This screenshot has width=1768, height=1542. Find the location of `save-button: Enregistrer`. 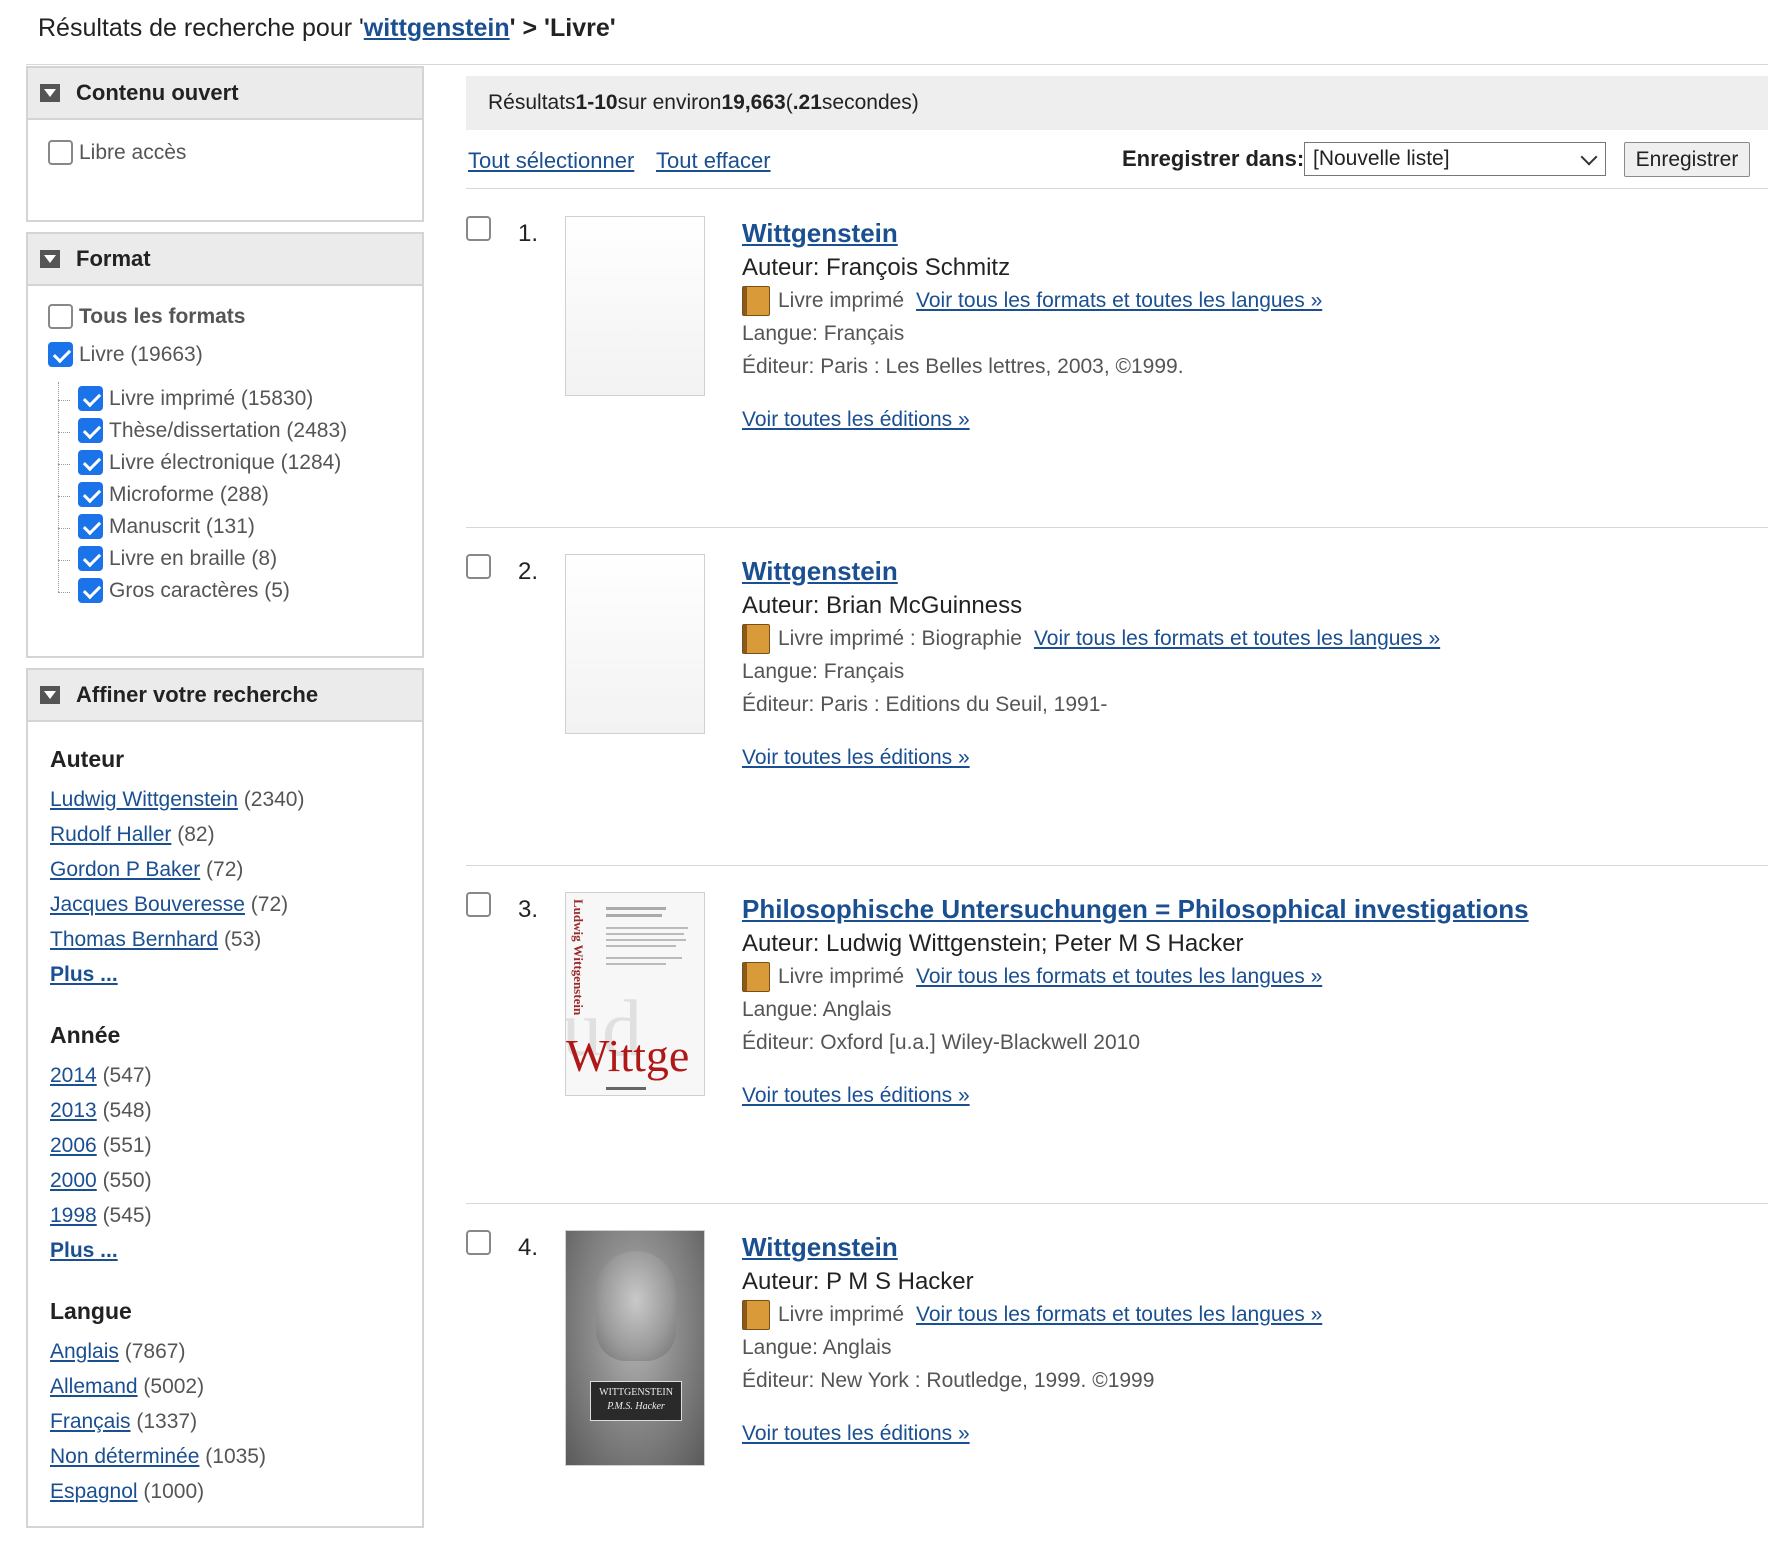

save-button: Enregistrer is located at coordinates (1687, 159).